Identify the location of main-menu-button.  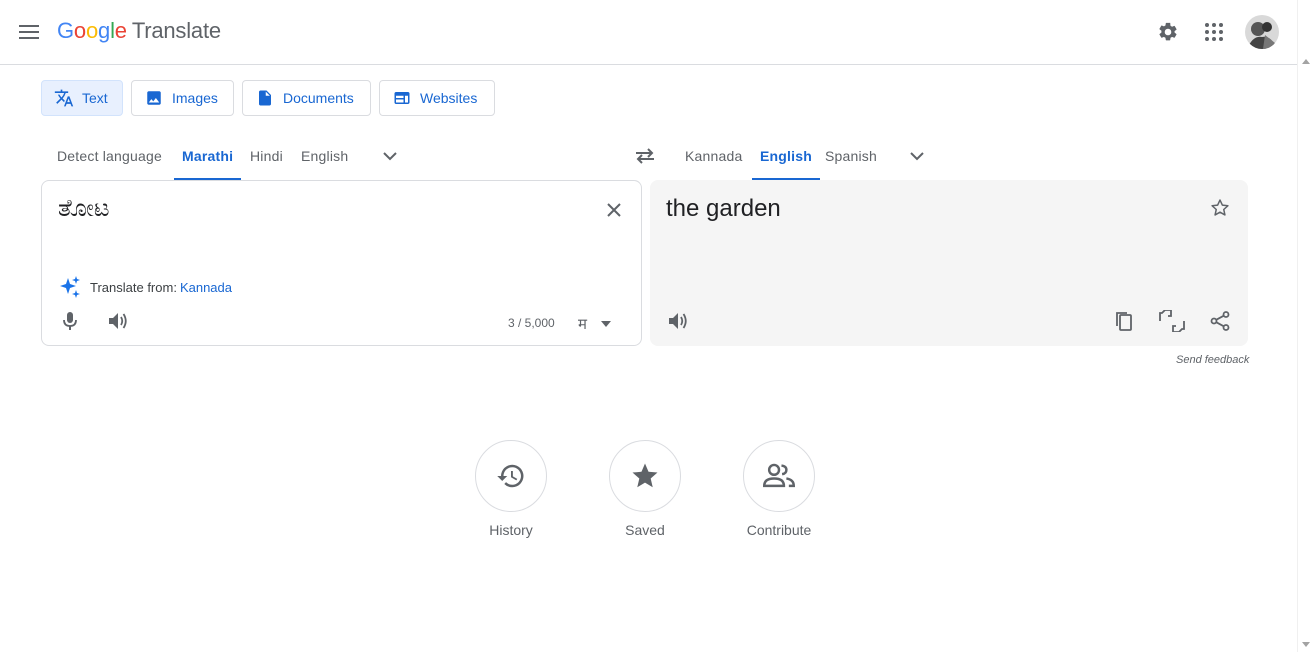
(29, 32).